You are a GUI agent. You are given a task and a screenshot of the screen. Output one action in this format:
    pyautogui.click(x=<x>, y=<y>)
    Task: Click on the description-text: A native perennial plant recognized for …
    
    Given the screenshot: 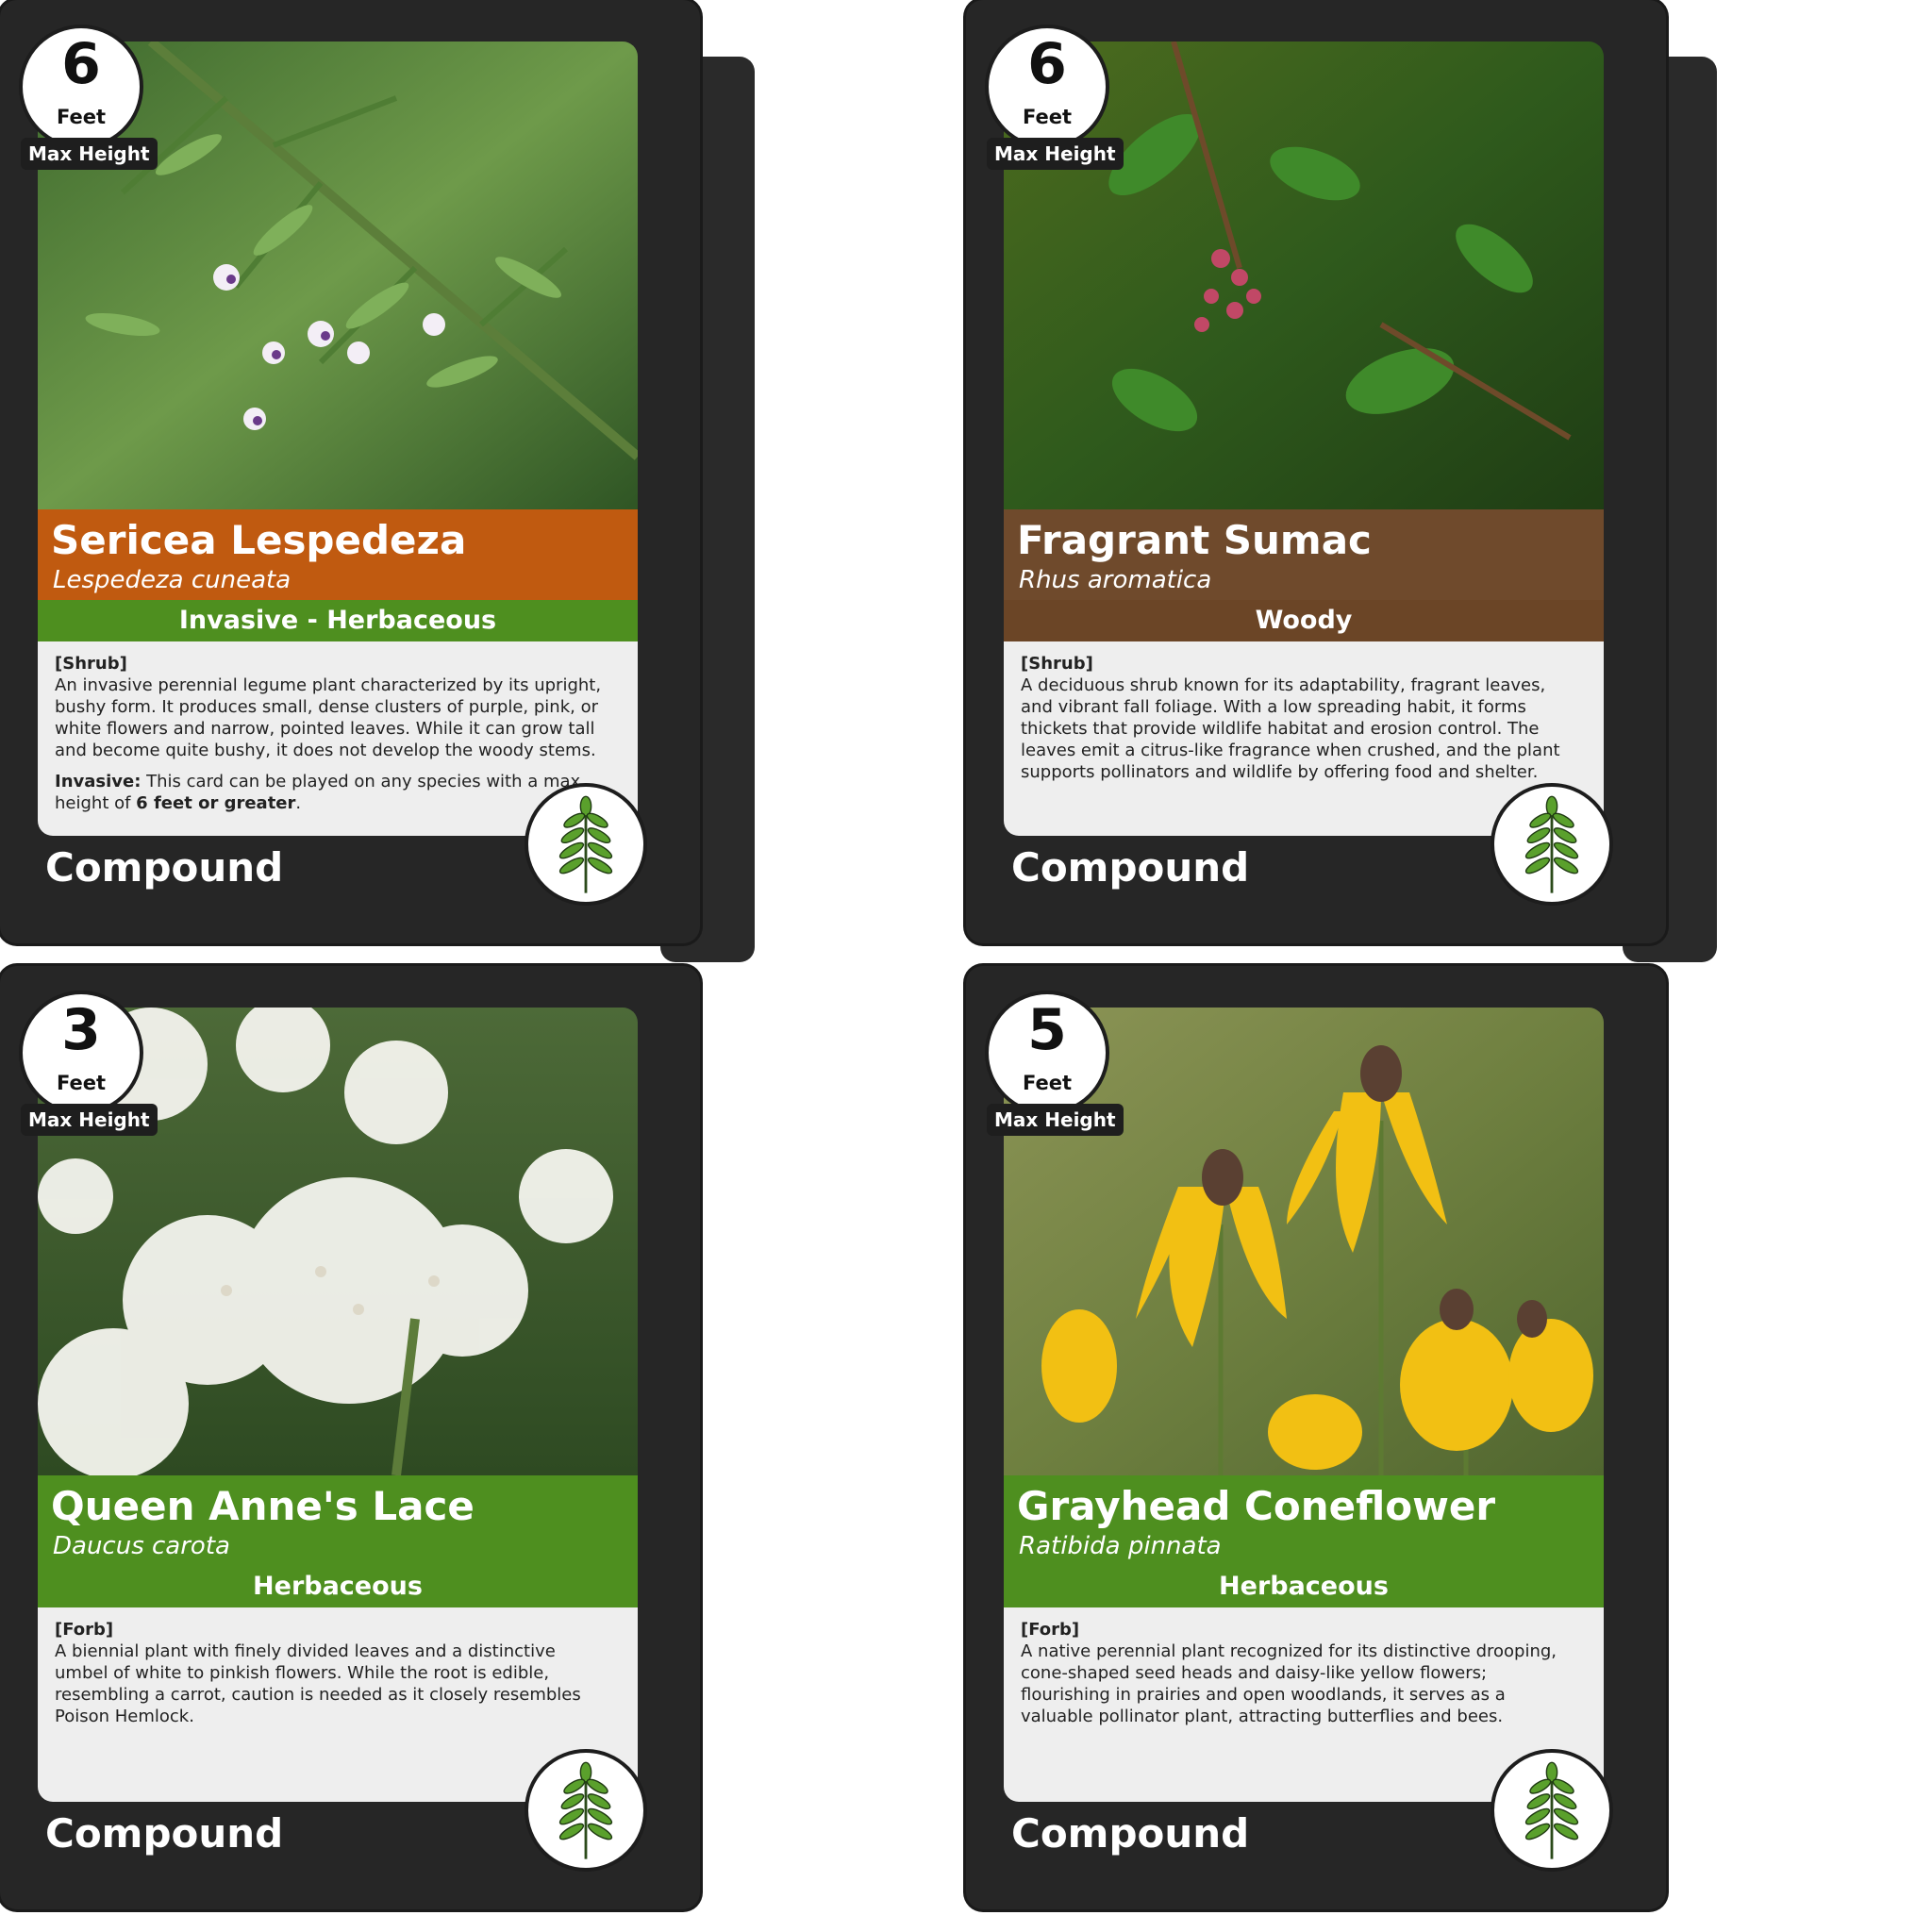 What is the action you would take?
    pyautogui.click(x=1289, y=1684)
    